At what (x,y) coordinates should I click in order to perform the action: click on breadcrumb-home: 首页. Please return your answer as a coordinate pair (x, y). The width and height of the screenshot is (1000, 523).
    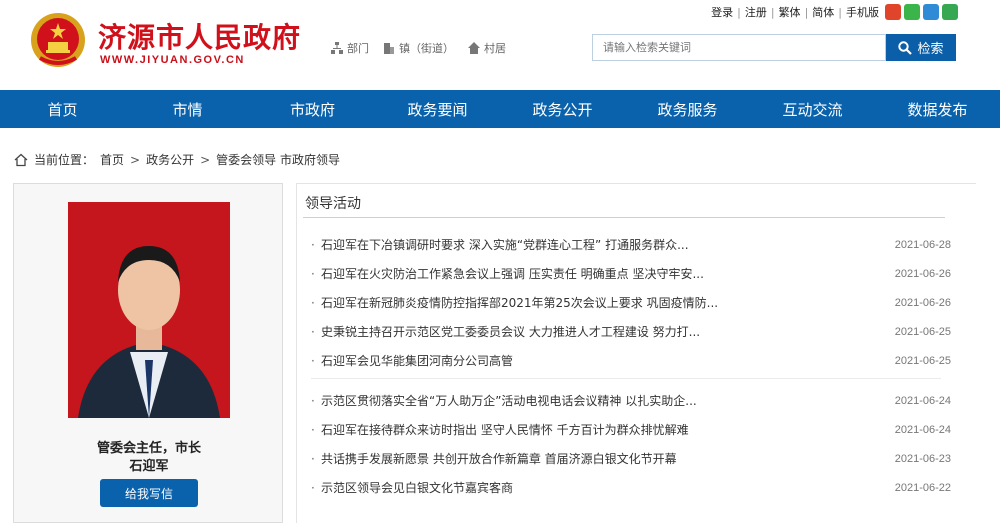
    Looking at the image, I should click on (112, 159).